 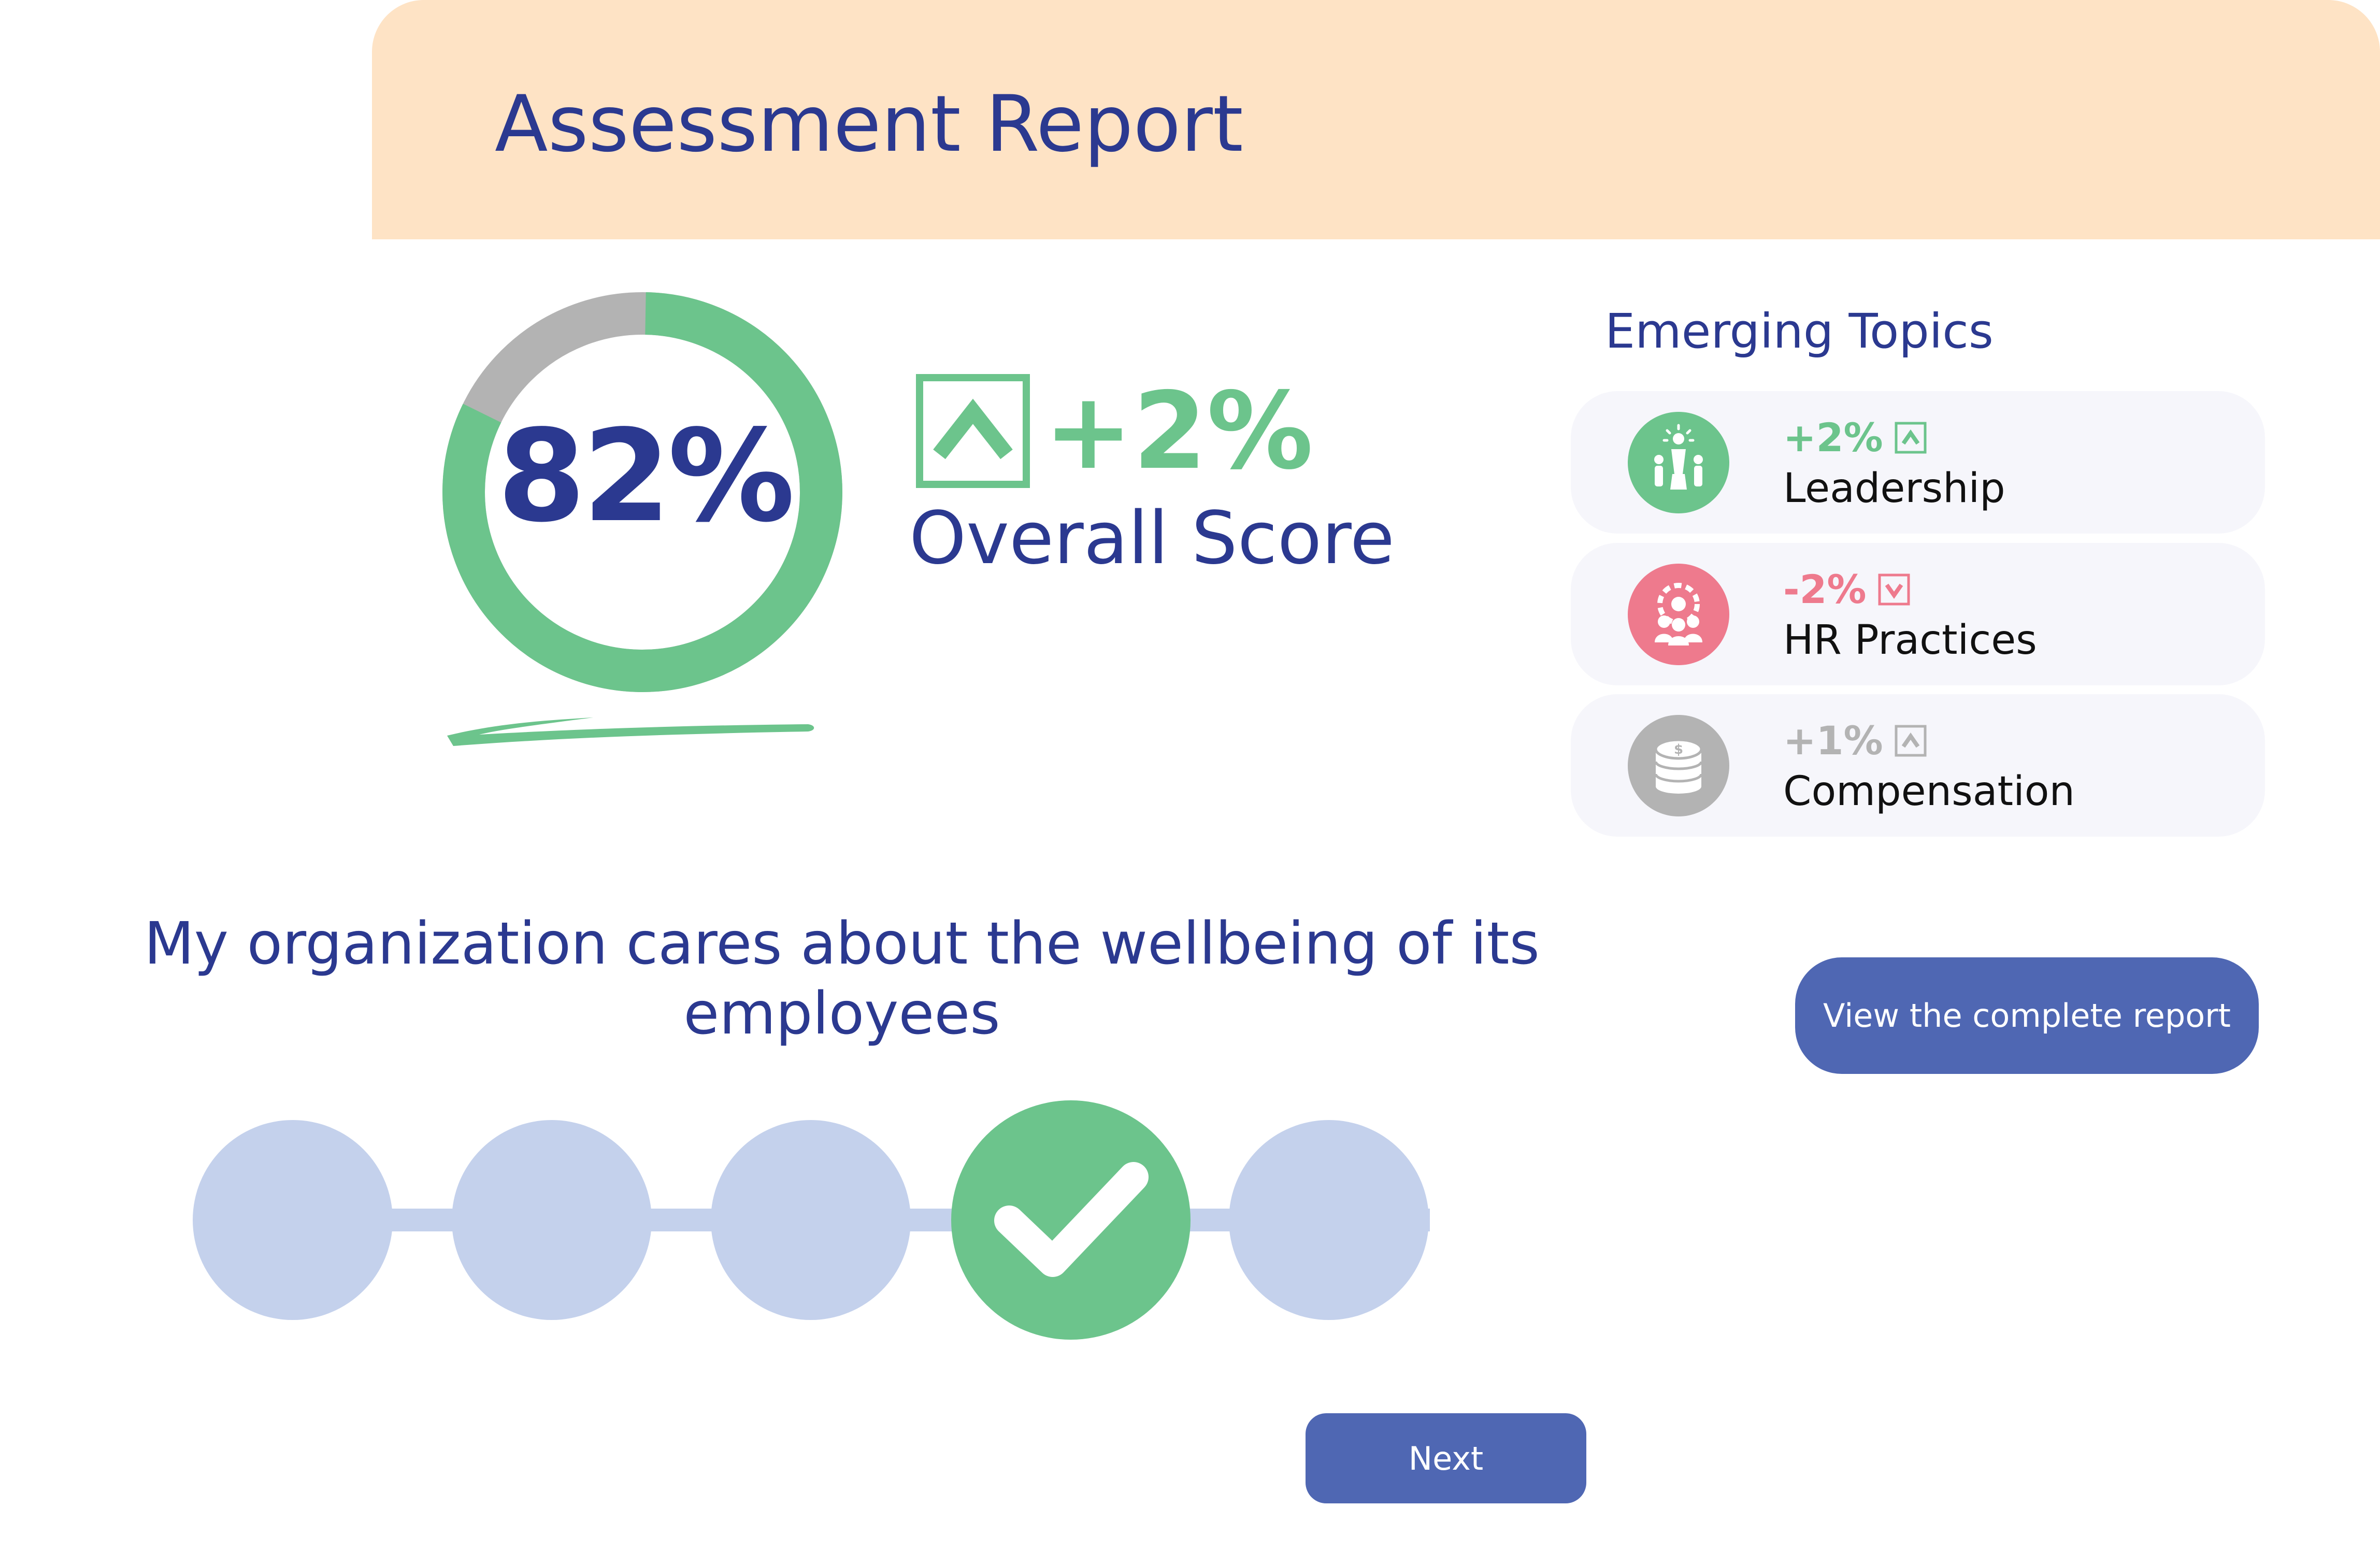 I want to click on topic-change: +2%, so click(x=1855, y=437).